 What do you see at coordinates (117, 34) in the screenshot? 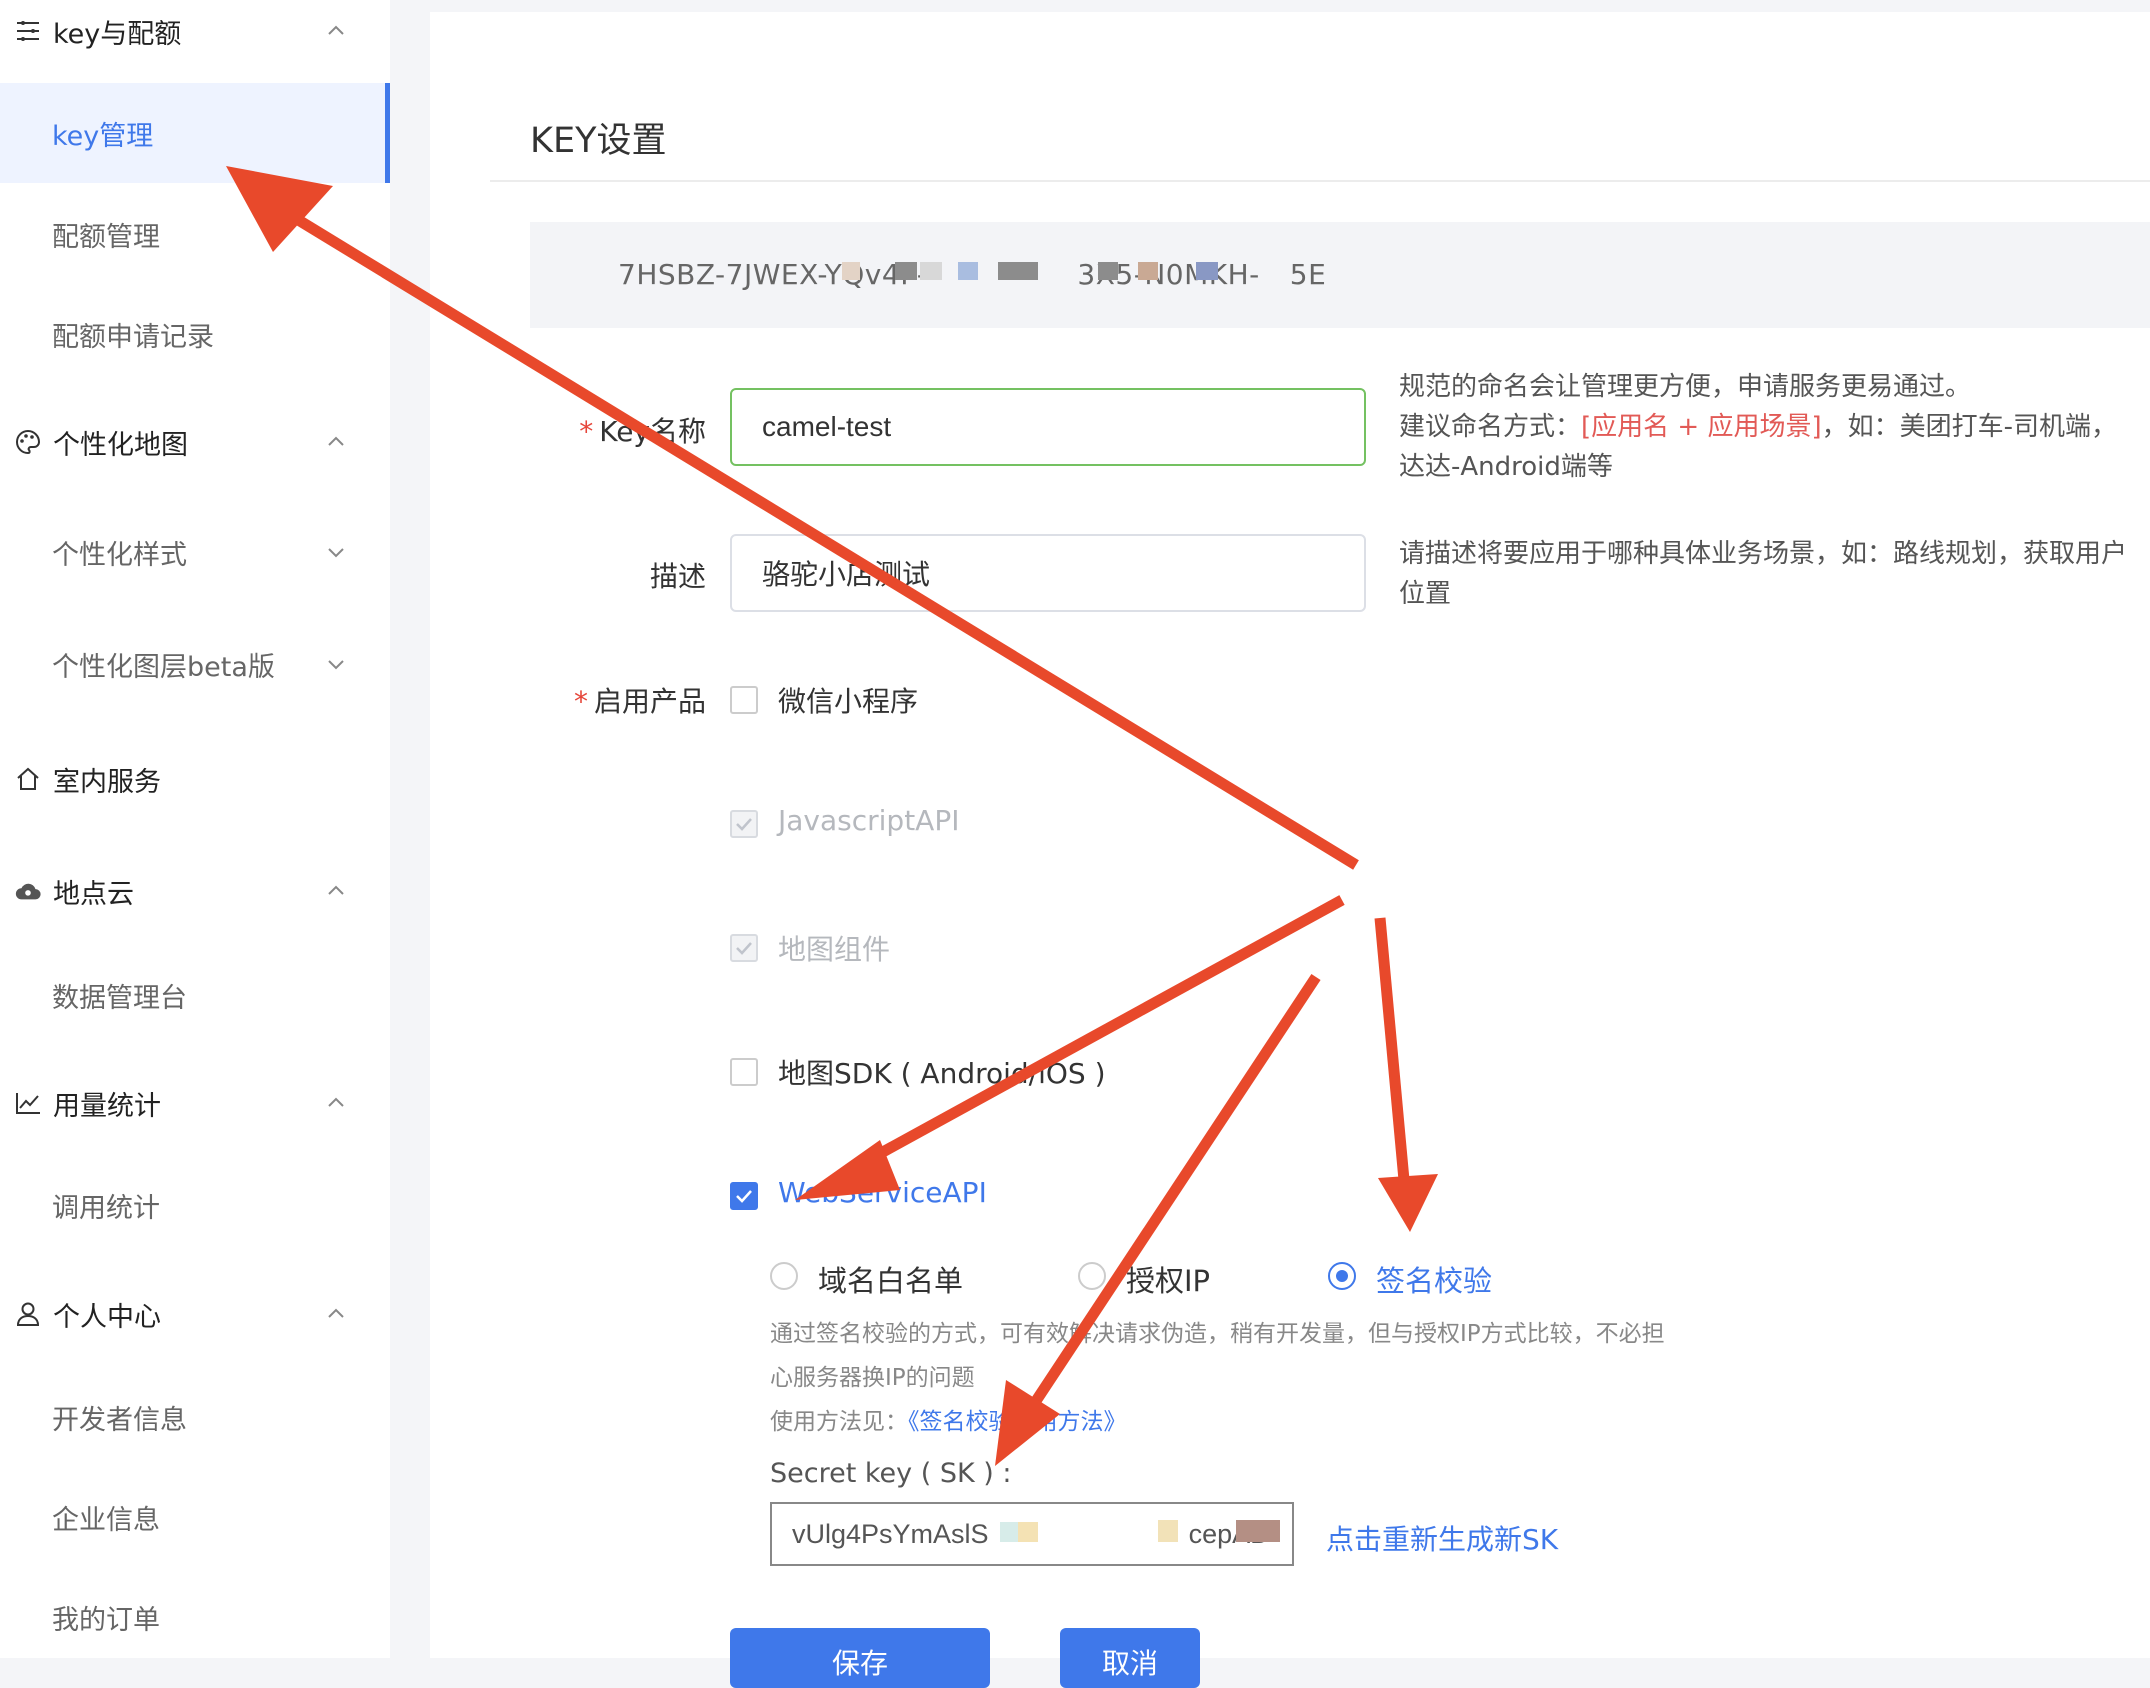
I see `sidebar-group-label: key与配额` at bounding box center [117, 34].